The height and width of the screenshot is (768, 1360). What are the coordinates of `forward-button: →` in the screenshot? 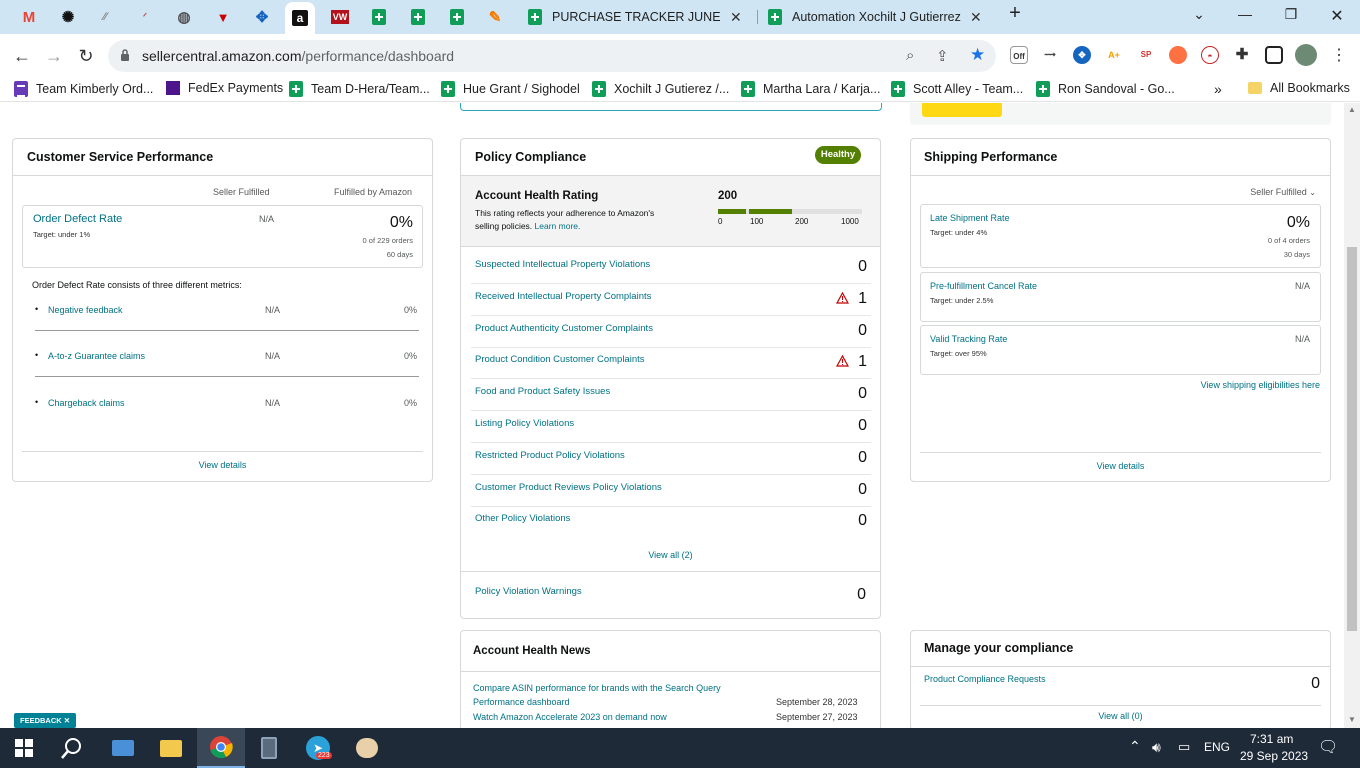 It's located at (54, 56).